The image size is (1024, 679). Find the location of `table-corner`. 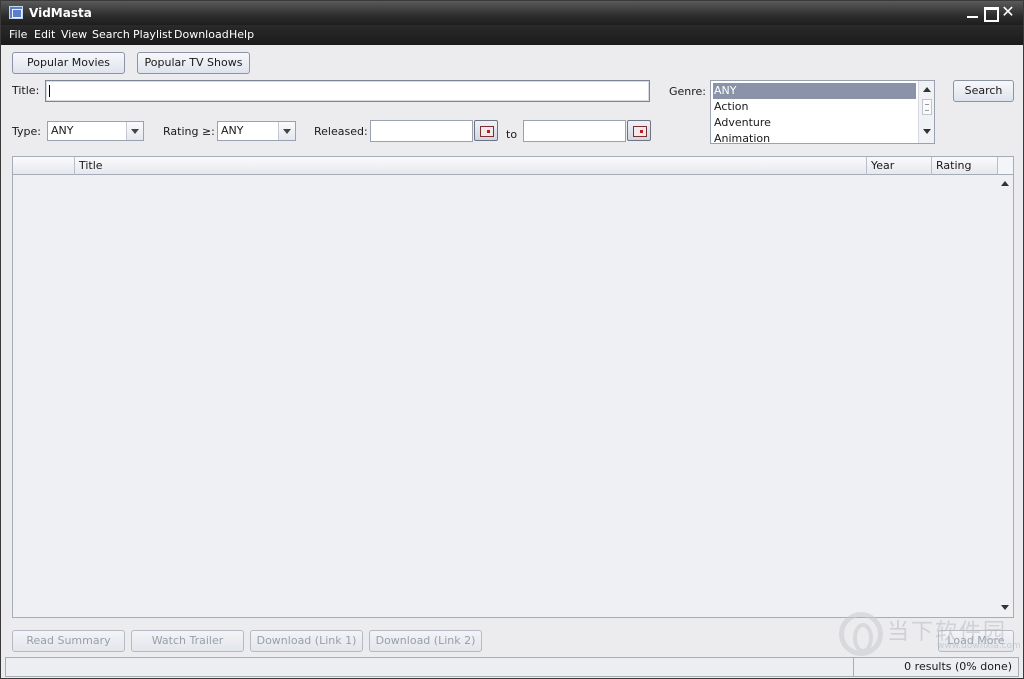

table-corner is located at coordinates (1005, 166).